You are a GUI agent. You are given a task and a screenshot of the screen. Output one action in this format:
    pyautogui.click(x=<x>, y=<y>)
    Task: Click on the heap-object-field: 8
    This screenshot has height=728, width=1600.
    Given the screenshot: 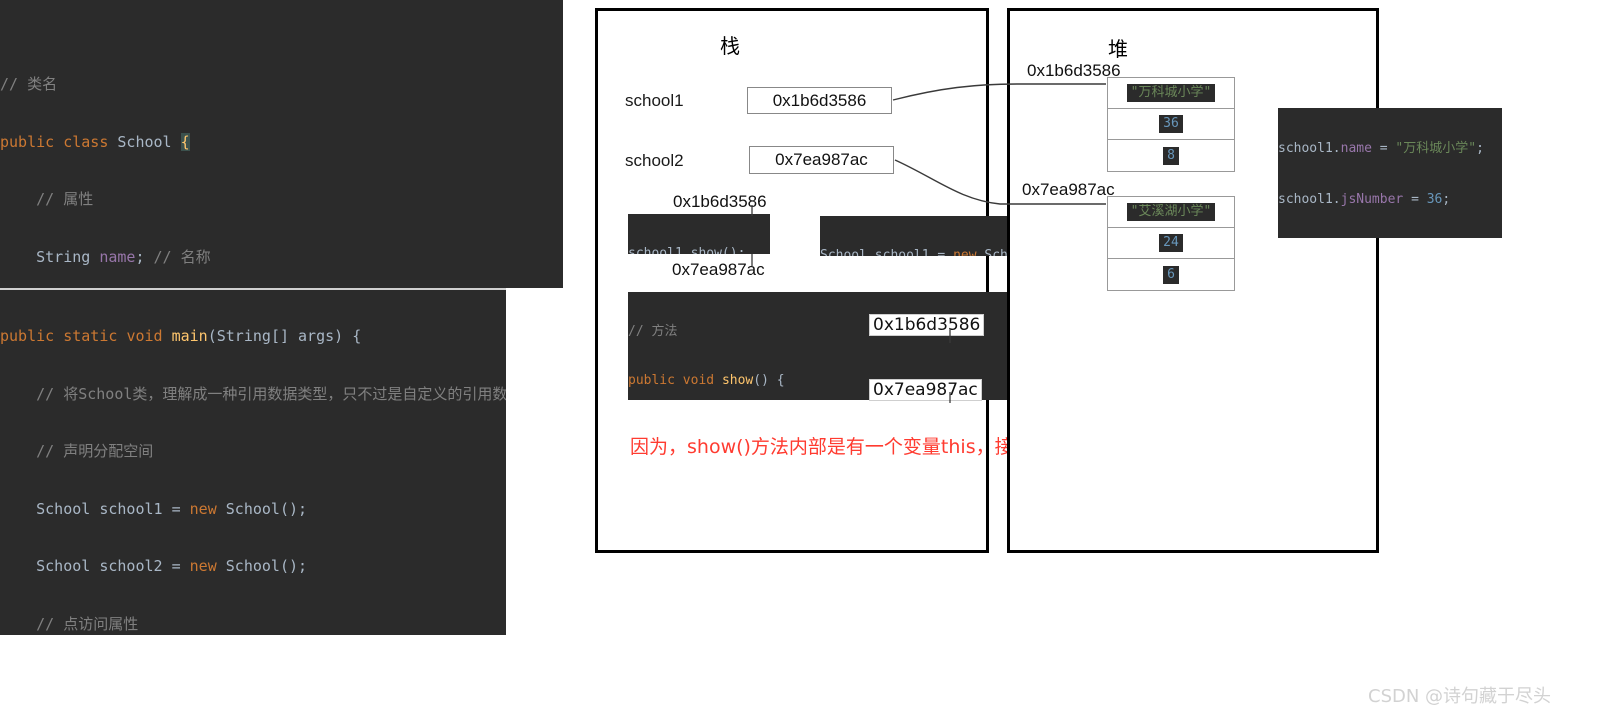 What is the action you would take?
    pyautogui.click(x=1171, y=155)
    